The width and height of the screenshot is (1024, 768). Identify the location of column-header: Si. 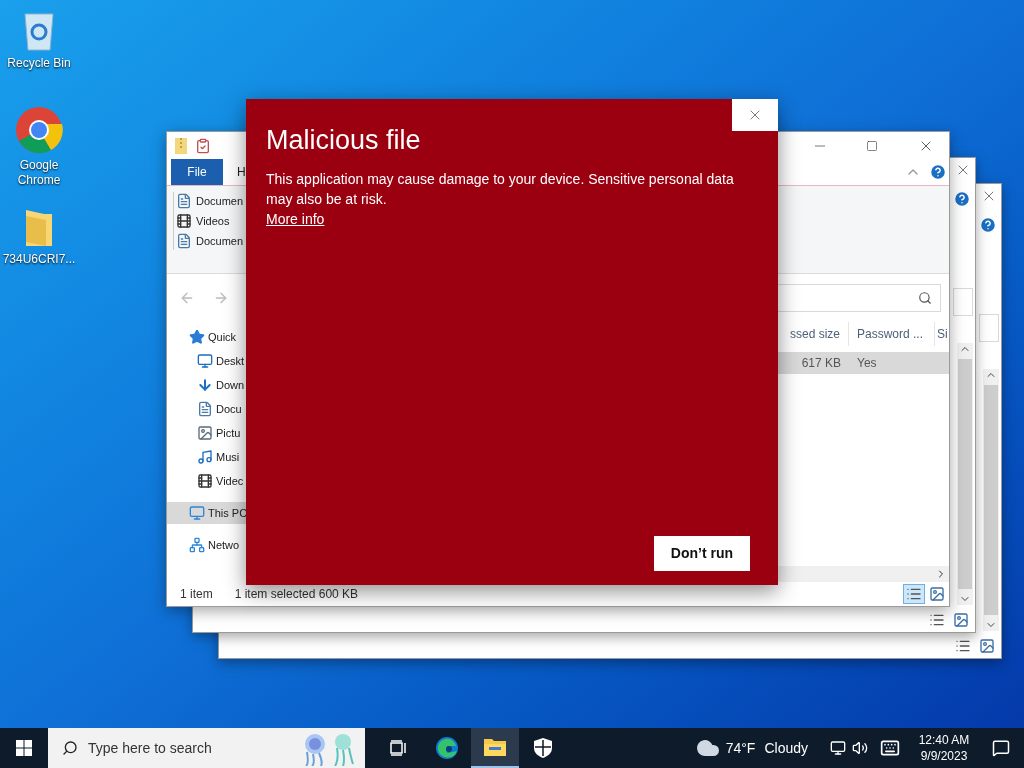
(942, 334).